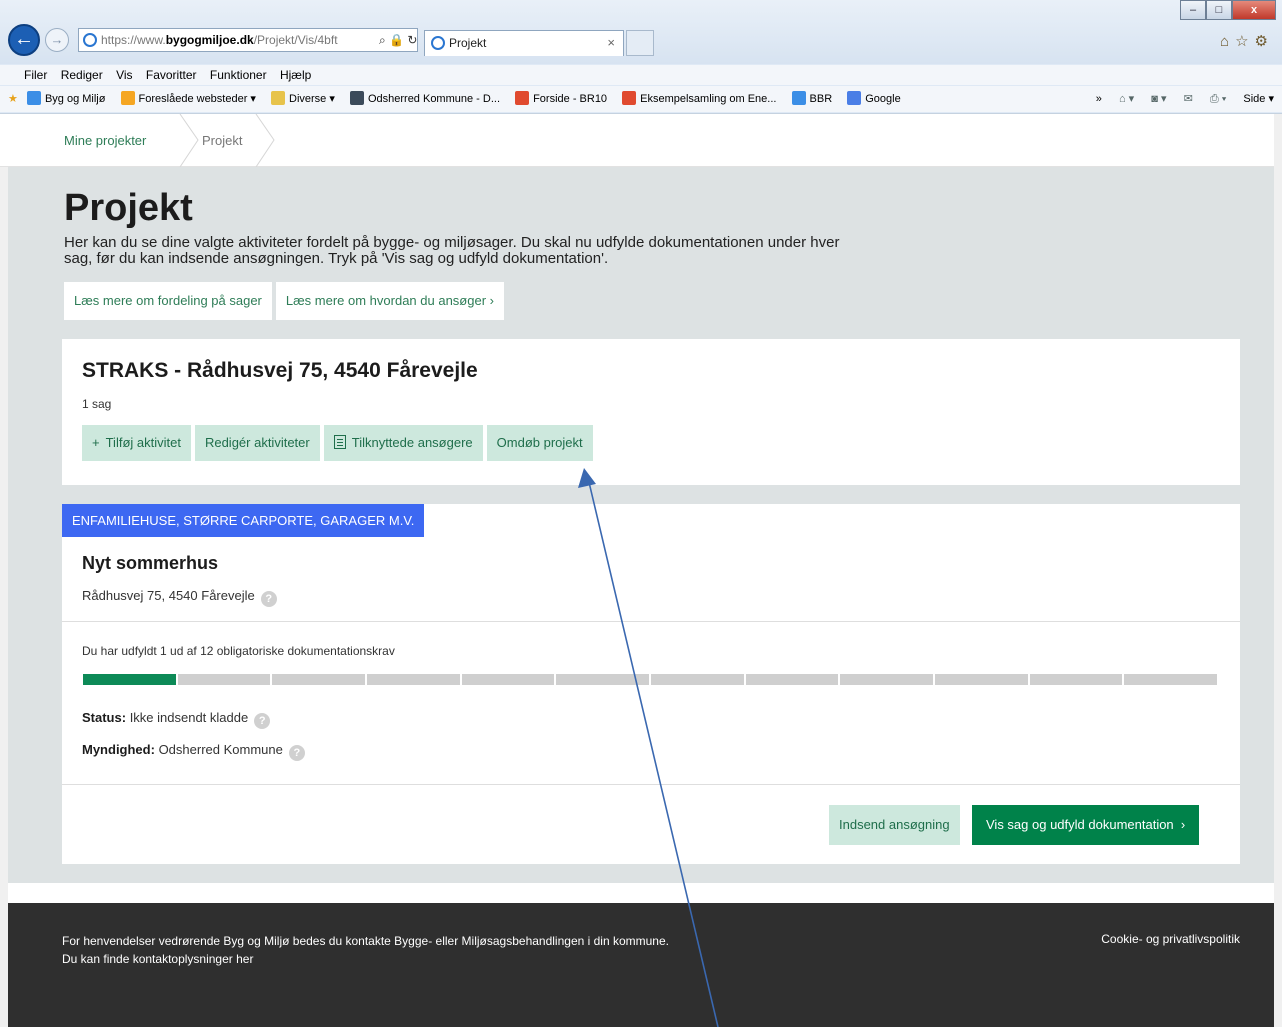 The image size is (1282, 1027). I want to click on view-case-button: Vis sag og udfyld dokumentation ›, so click(1086, 825).